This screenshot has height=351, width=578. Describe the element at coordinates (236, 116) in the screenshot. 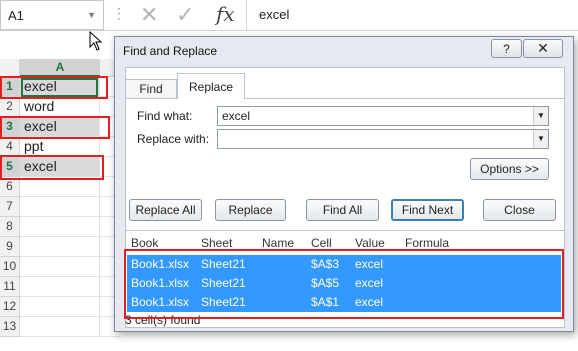

I see `find-what-value: excel` at that location.